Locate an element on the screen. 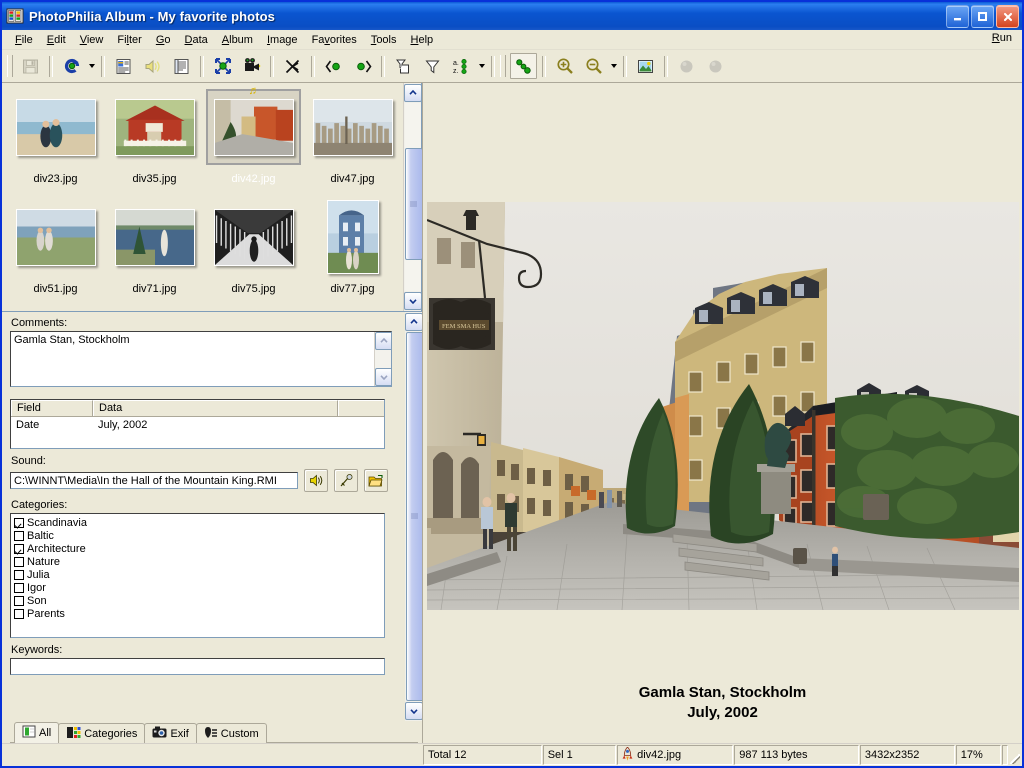 This screenshot has height=768, width=1024. column-header-field: Field is located at coordinates (52, 408).